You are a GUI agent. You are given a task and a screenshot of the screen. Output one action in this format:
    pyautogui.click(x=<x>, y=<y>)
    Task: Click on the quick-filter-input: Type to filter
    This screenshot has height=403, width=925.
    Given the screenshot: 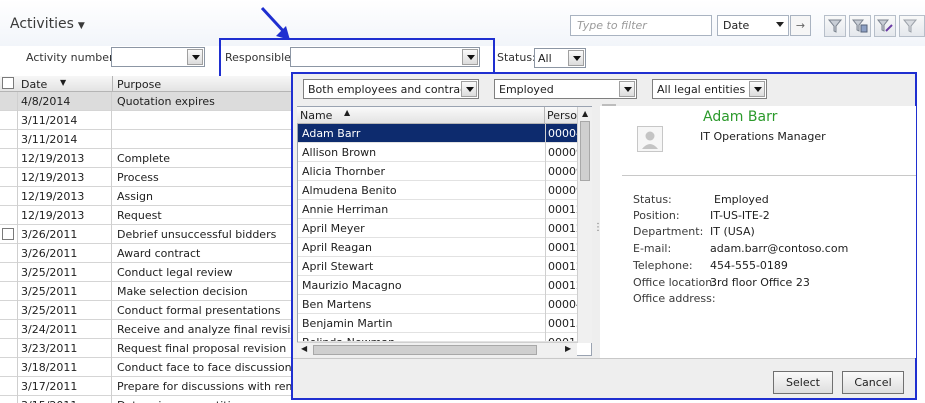 What is the action you would take?
    pyautogui.click(x=641, y=25)
    